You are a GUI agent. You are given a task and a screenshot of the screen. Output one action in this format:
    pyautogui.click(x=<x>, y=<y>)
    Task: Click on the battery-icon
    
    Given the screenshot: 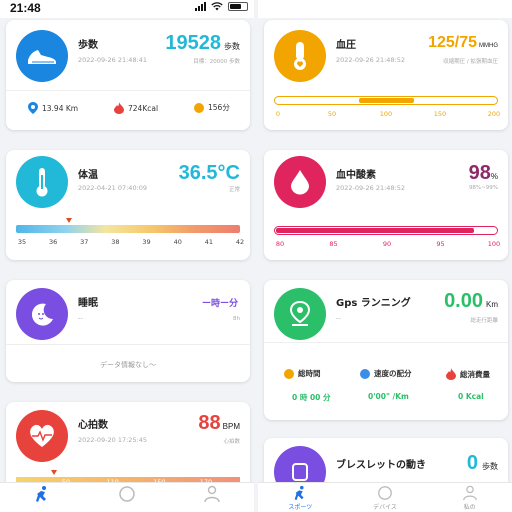 What is the action you would take?
    pyautogui.click(x=238, y=6)
    